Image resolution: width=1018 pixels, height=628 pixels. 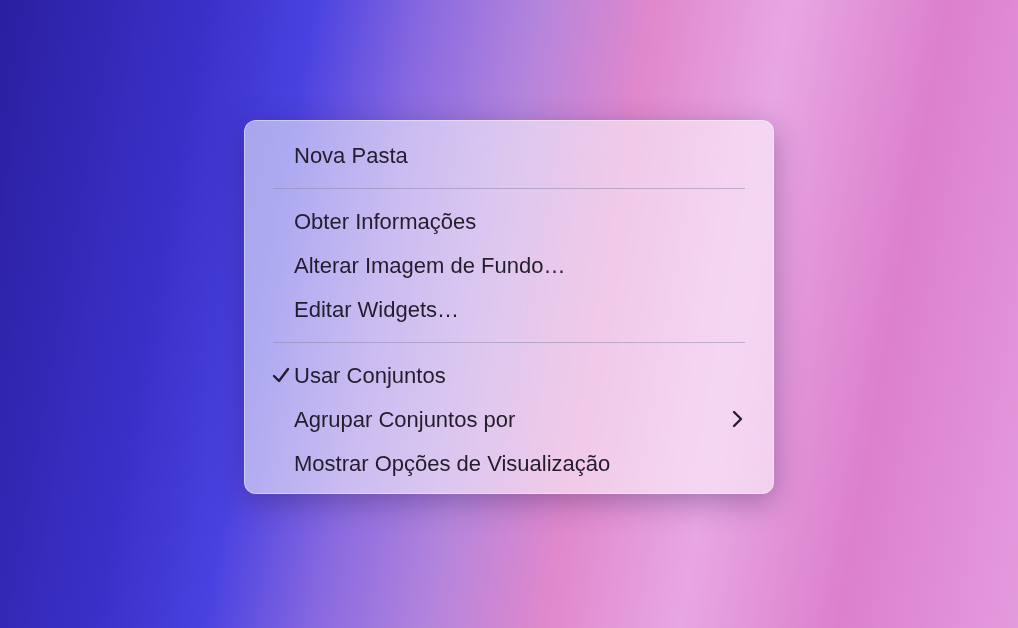 I want to click on chevron-right-icon, so click(x=737, y=419).